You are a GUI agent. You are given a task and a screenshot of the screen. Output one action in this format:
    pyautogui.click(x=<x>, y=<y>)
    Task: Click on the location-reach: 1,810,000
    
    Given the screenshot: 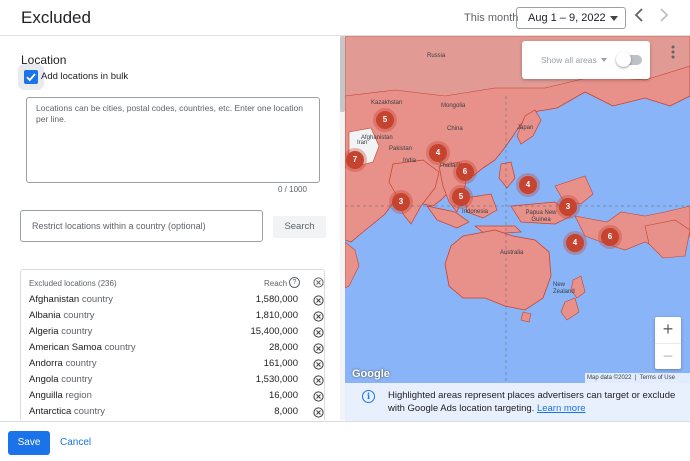 What is the action you would take?
    pyautogui.click(x=276, y=315)
    